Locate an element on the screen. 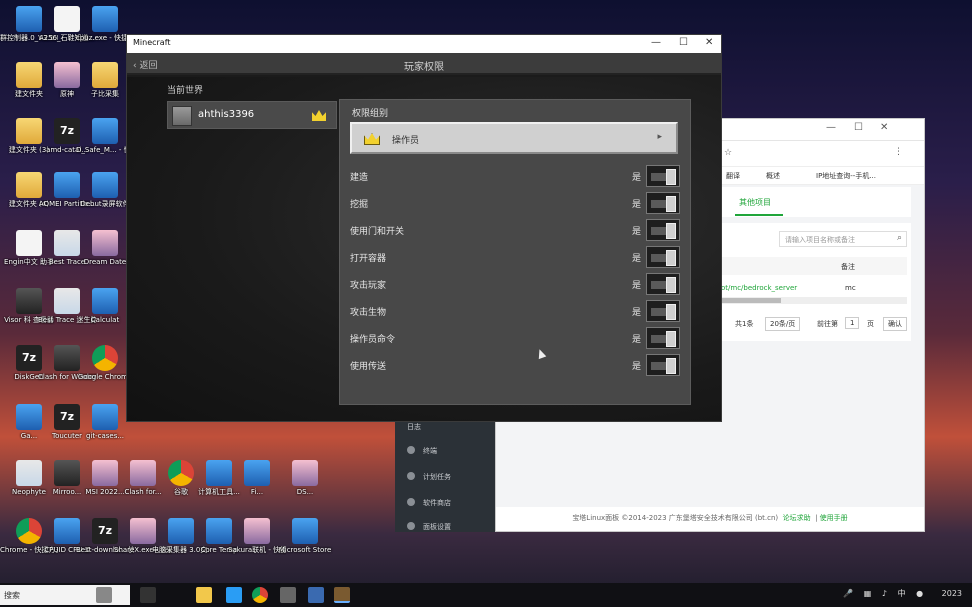 The height and width of the screenshot is (607, 972). task-view-icon is located at coordinates (148, 595).